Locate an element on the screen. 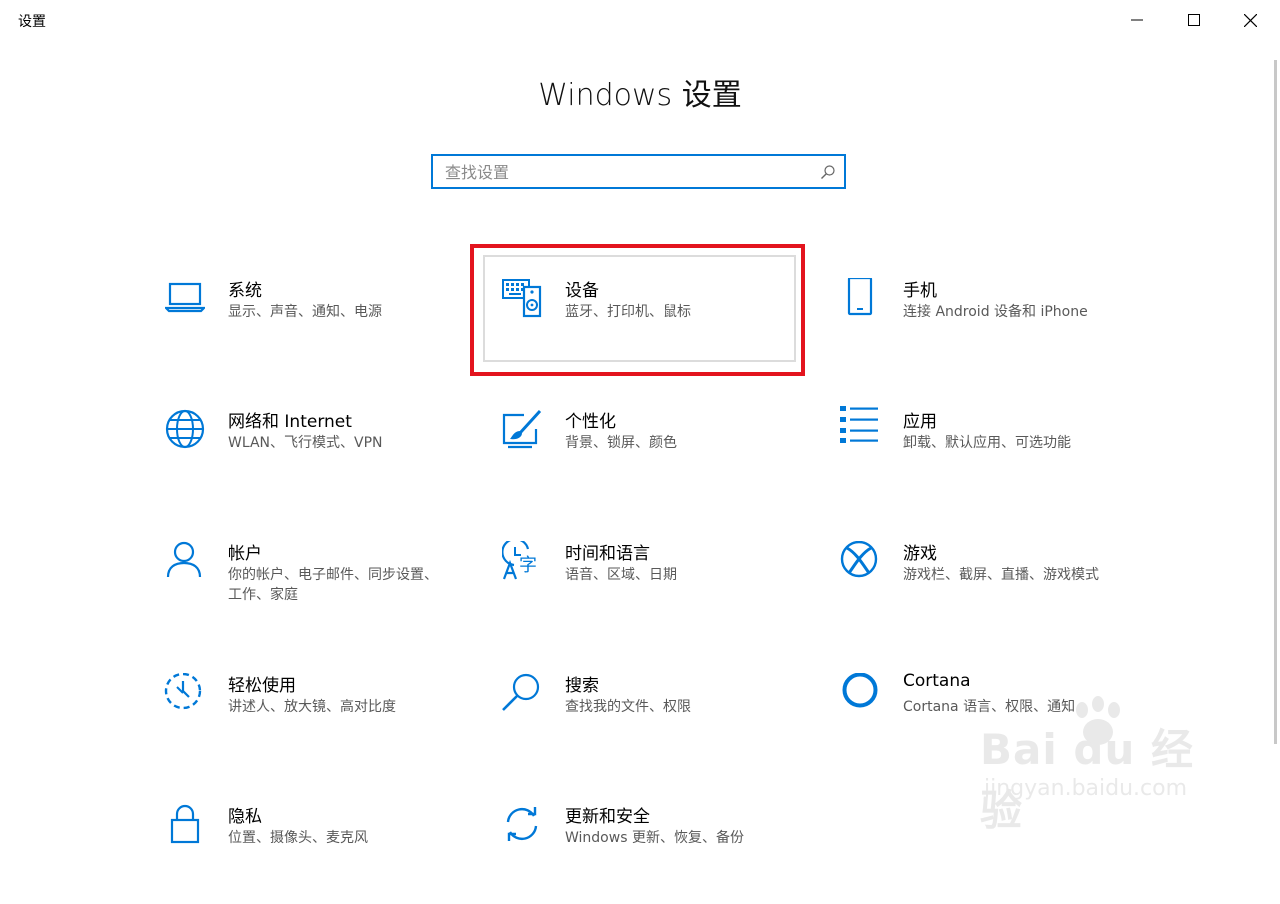  watermark-url: jingyan.baidu.com is located at coordinates (1086, 788).